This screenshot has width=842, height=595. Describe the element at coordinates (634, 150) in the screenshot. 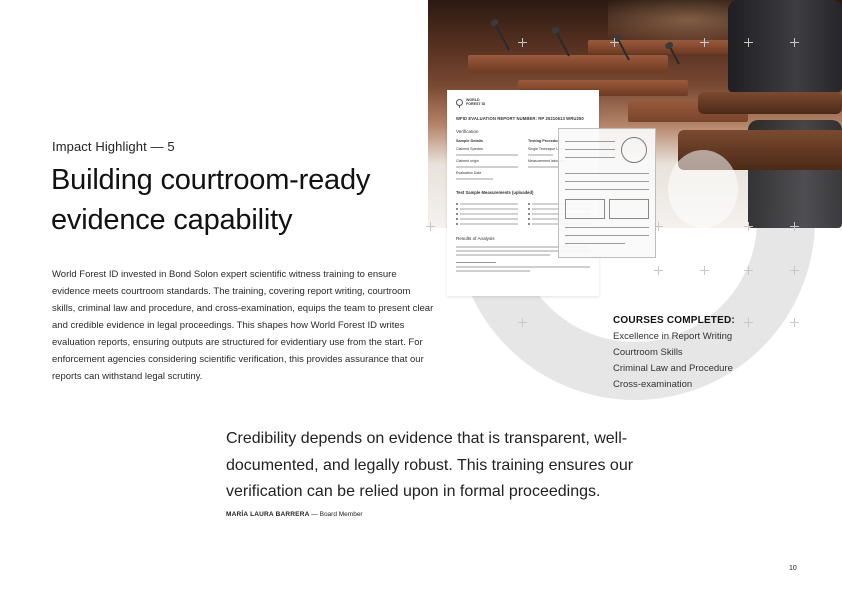

I see `certificate-stamp` at that location.